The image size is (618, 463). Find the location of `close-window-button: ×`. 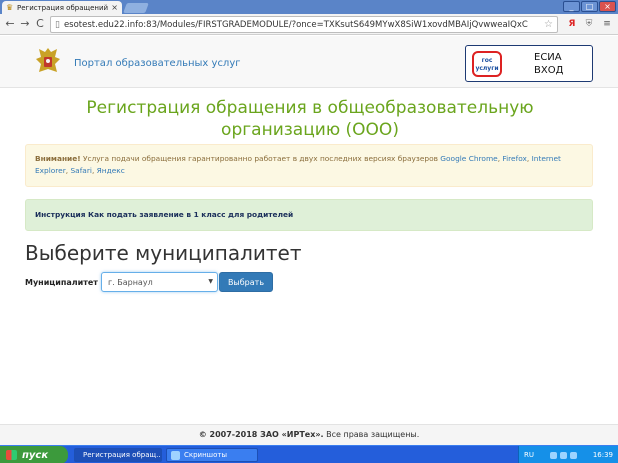

close-window-button: × is located at coordinates (607, 6).